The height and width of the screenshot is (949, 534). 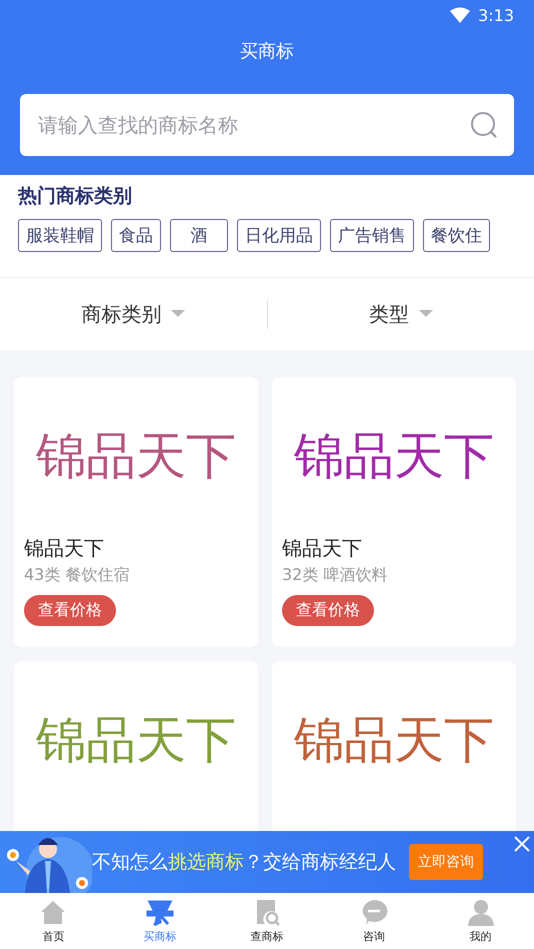 I want to click on user-icon, so click(x=480, y=912).